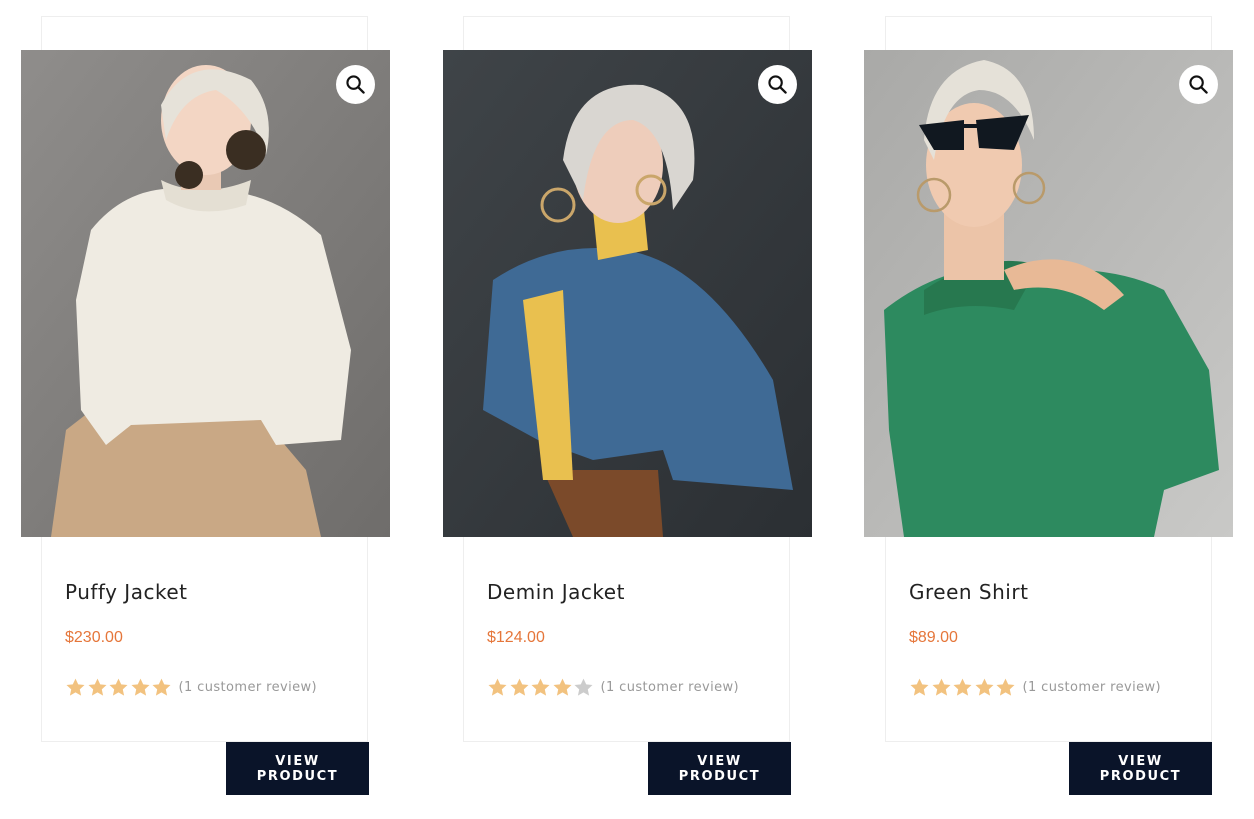 Image resolution: width=1254 pixels, height=819 pixels. I want to click on product-title: Green Shirt, so click(968, 592).